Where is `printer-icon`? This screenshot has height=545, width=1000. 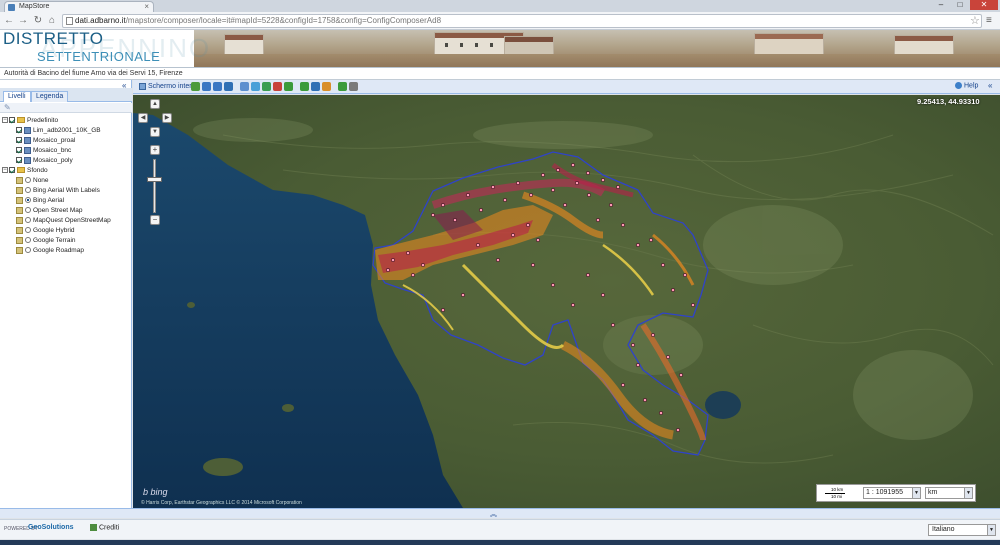
printer-icon is located at coordinates (353, 86).